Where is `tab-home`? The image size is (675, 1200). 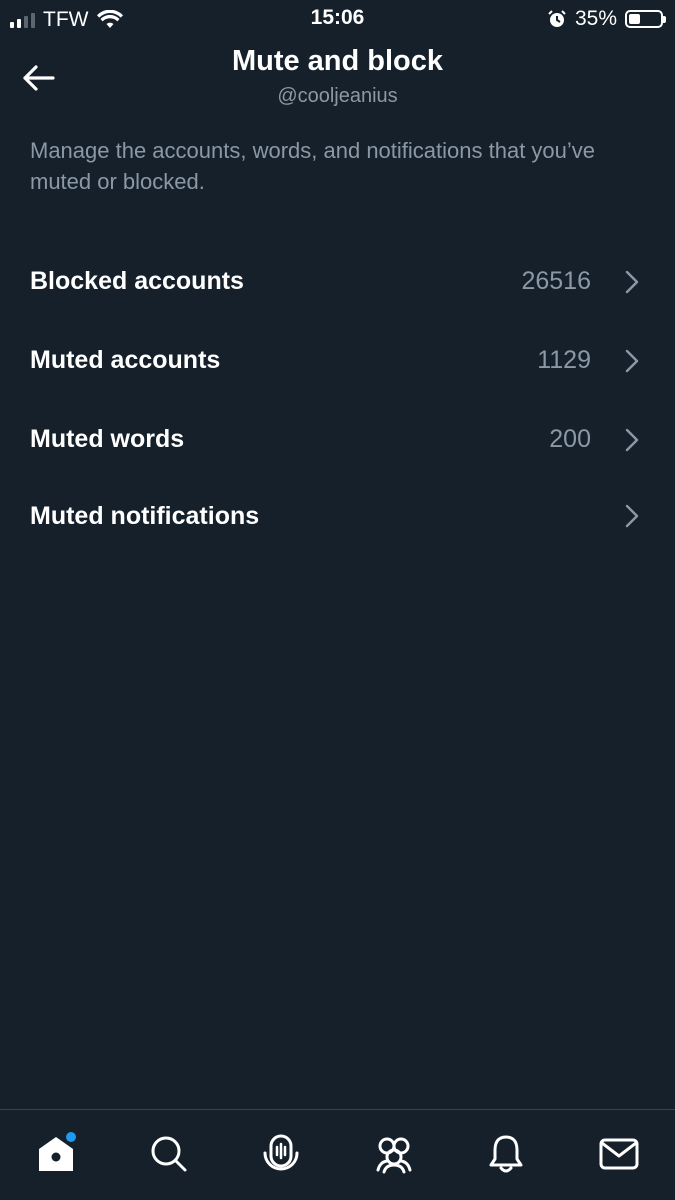 tab-home is located at coordinates (56, 1154).